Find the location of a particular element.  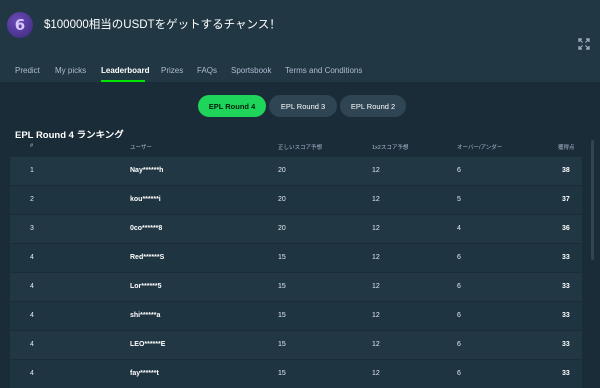

user-cell: shi******a is located at coordinates (145, 315).